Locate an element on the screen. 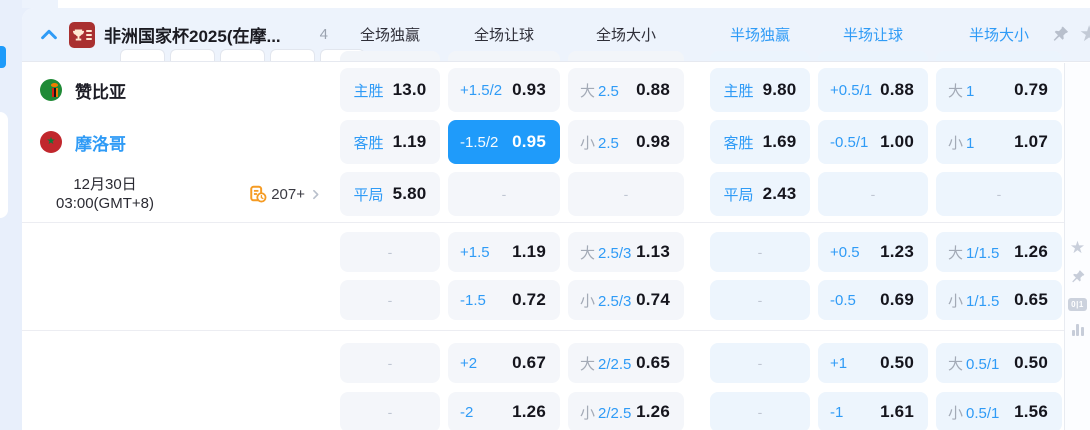 The height and width of the screenshot is (430, 1090). odds-cell-ht-under: 小 1 1.07 is located at coordinates (999, 142).